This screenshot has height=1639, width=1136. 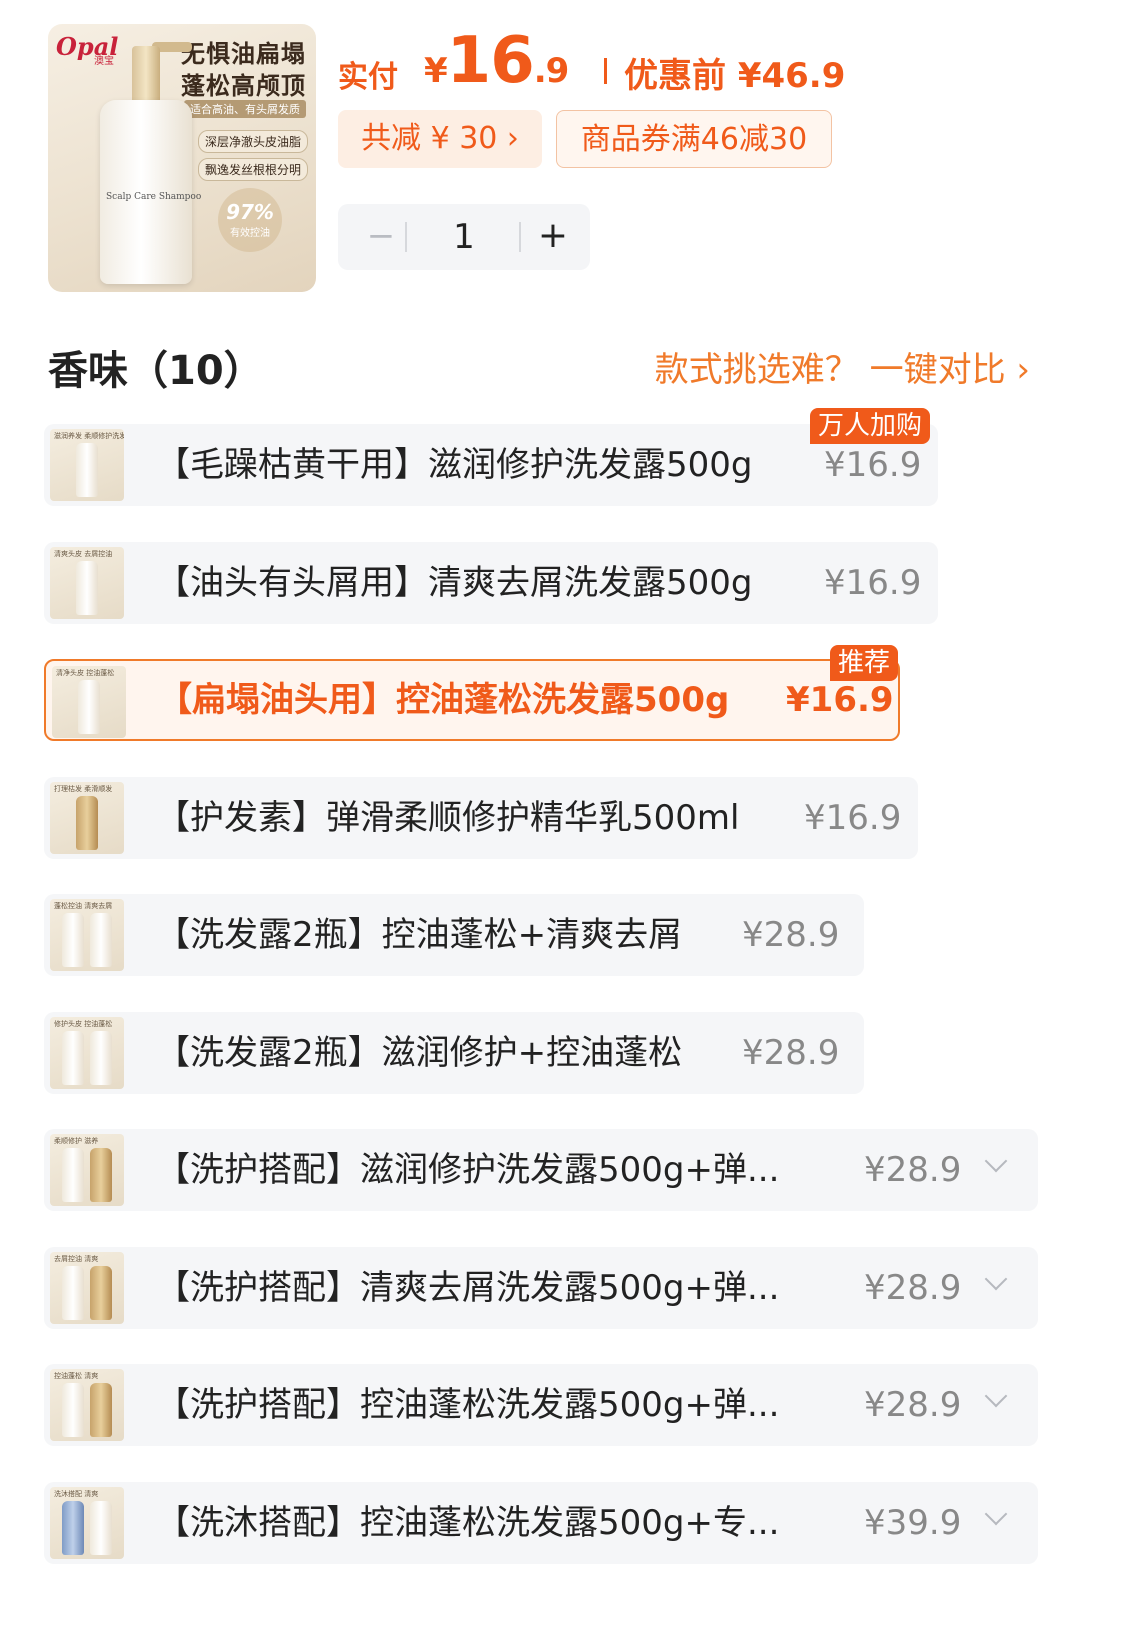 What do you see at coordinates (913, 1523) in the screenshot?
I see `option-price: ¥39.9` at bounding box center [913, 1523].